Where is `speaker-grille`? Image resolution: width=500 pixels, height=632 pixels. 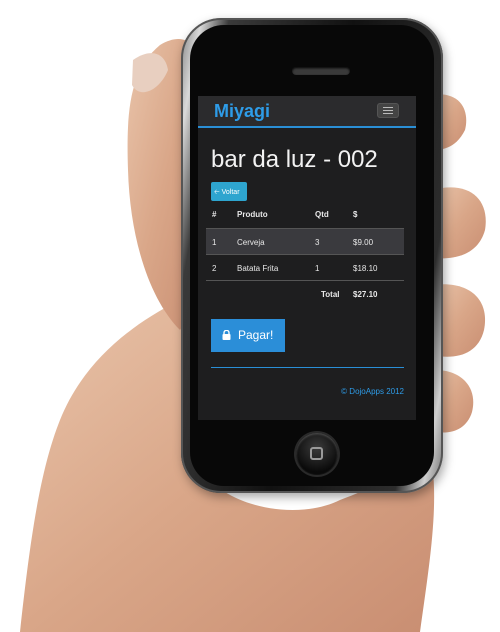 speaker-grille is located at coordinates (321, 71).